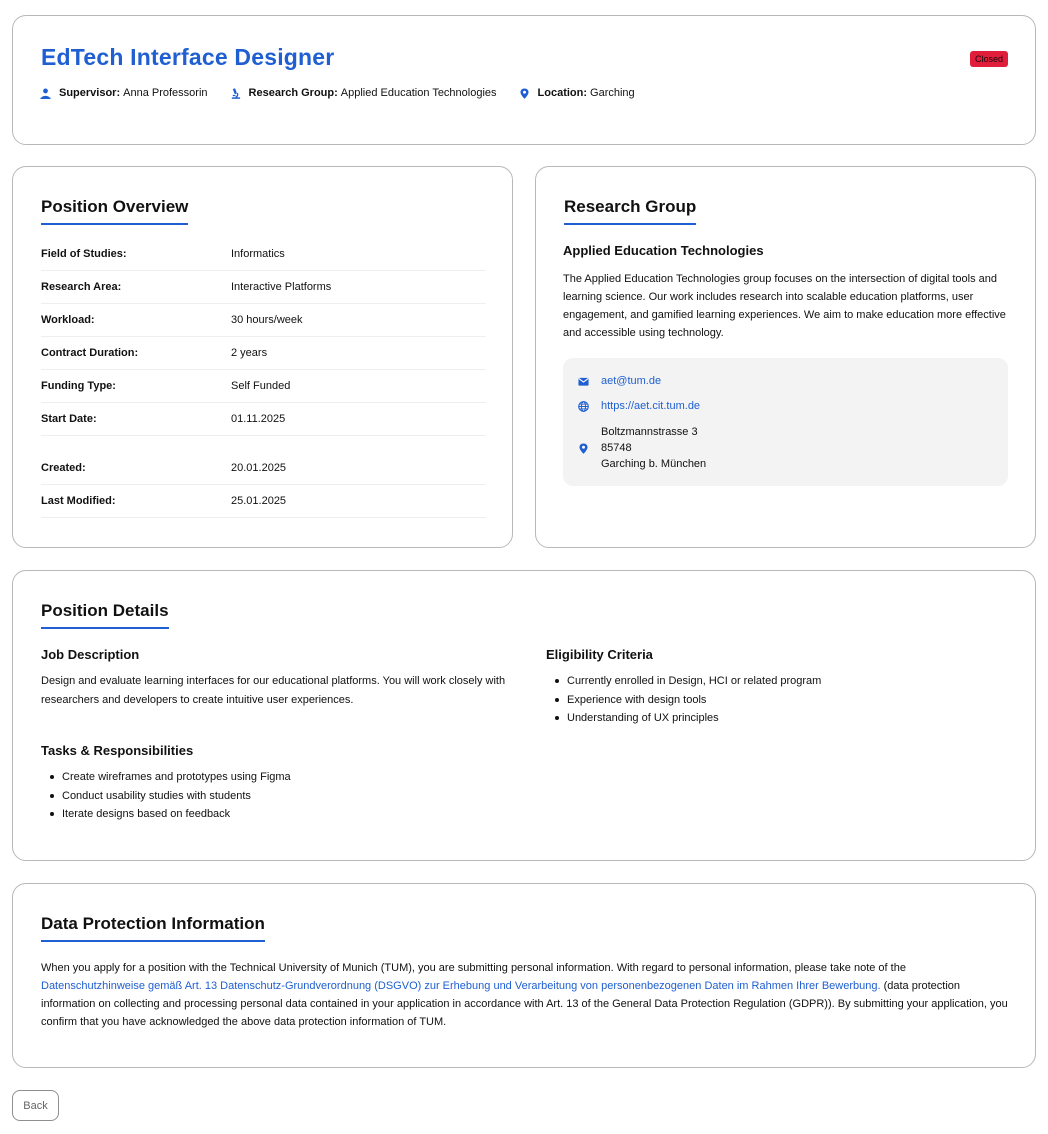  I want to click on section-heading: Position Details, so click(105, 615).